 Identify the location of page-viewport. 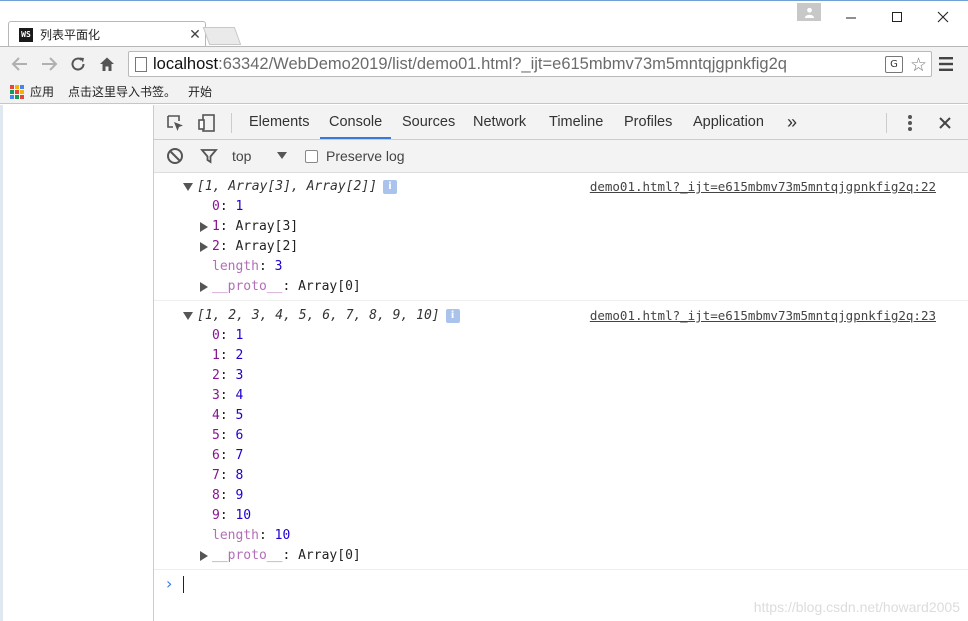
(77, 363).